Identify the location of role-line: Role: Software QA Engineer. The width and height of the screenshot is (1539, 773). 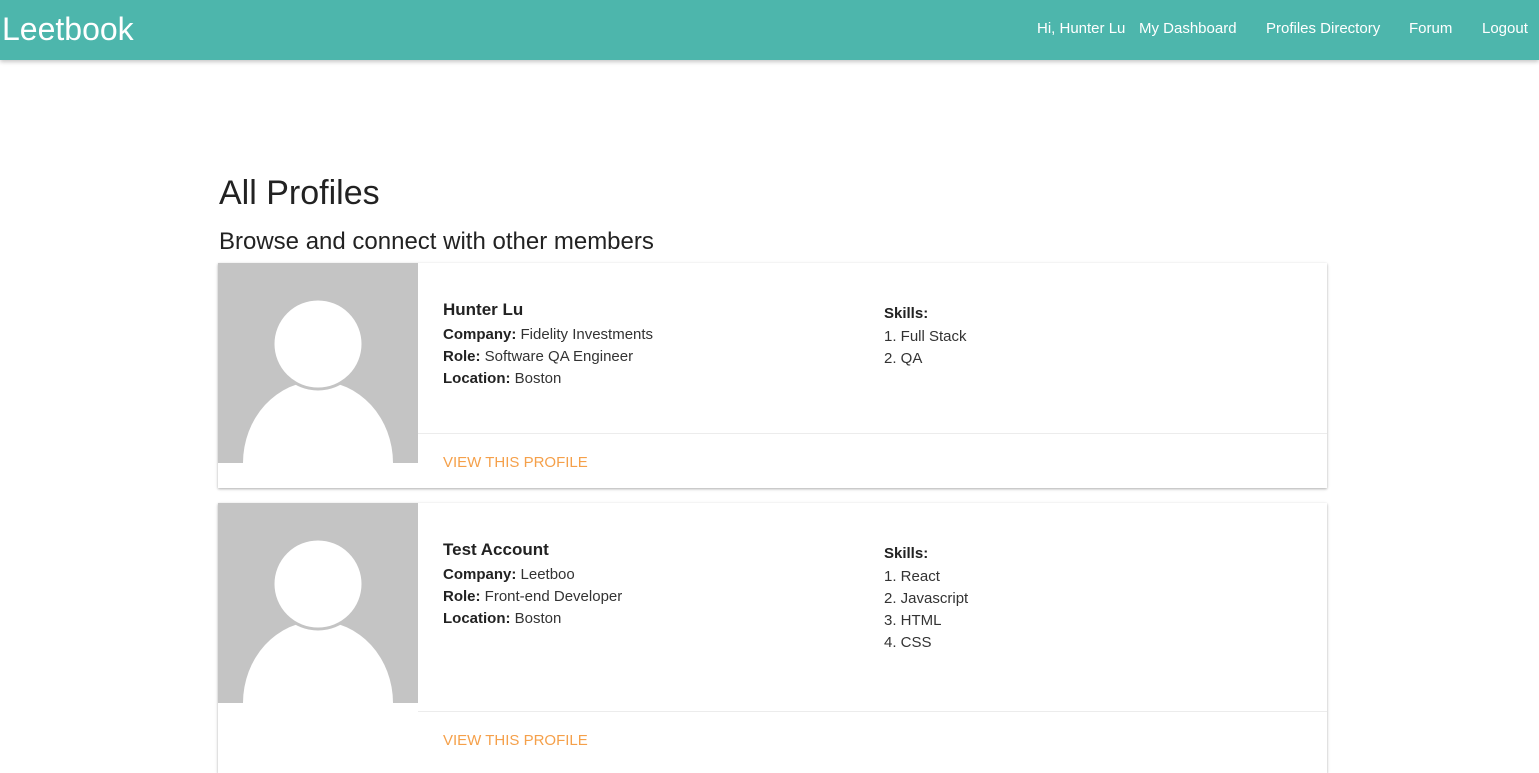
(538, 357).